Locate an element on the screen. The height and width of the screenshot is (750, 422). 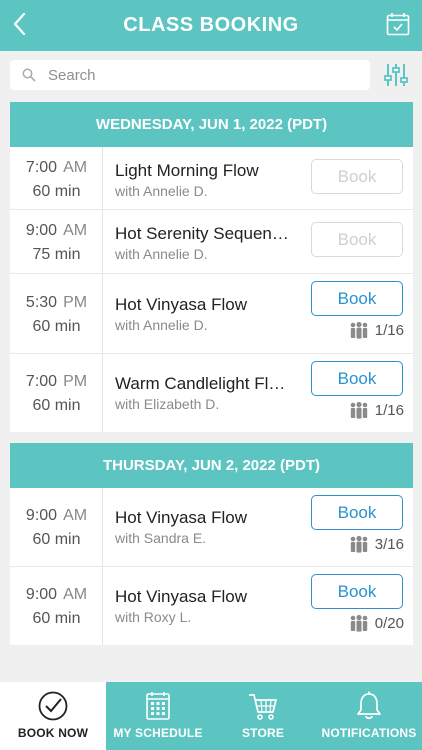
time-column: 7:00 PM 60 min is located at coordinates (56, 393).